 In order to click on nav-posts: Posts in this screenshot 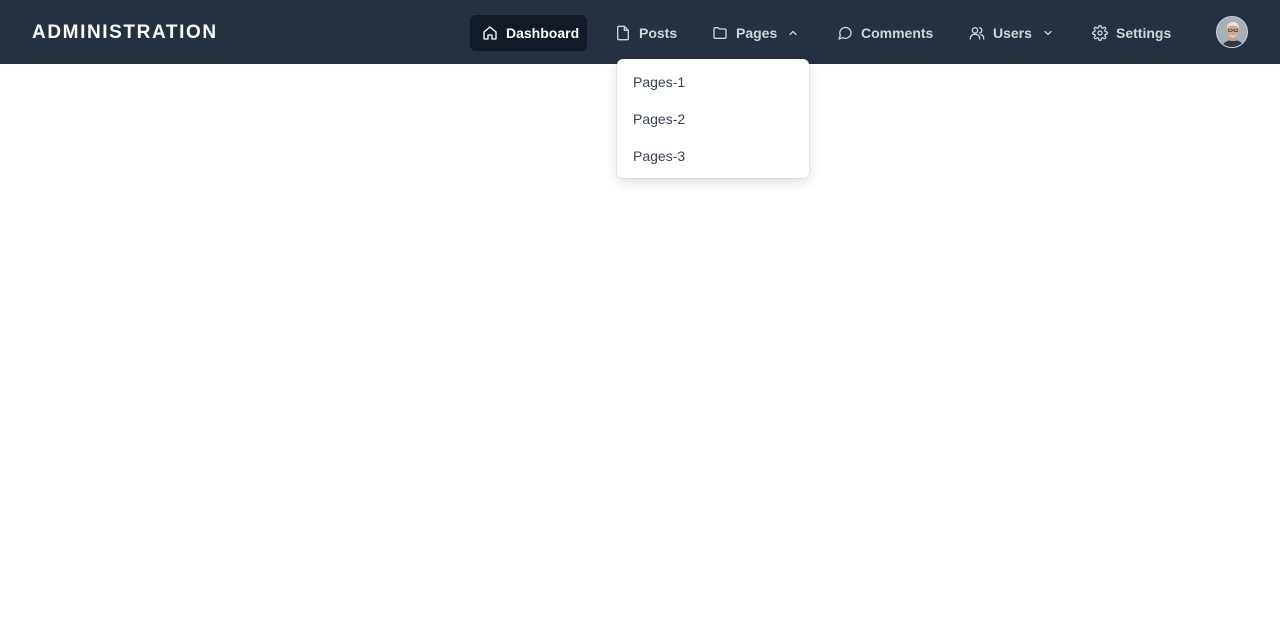, I will do `click(646, 33)`.